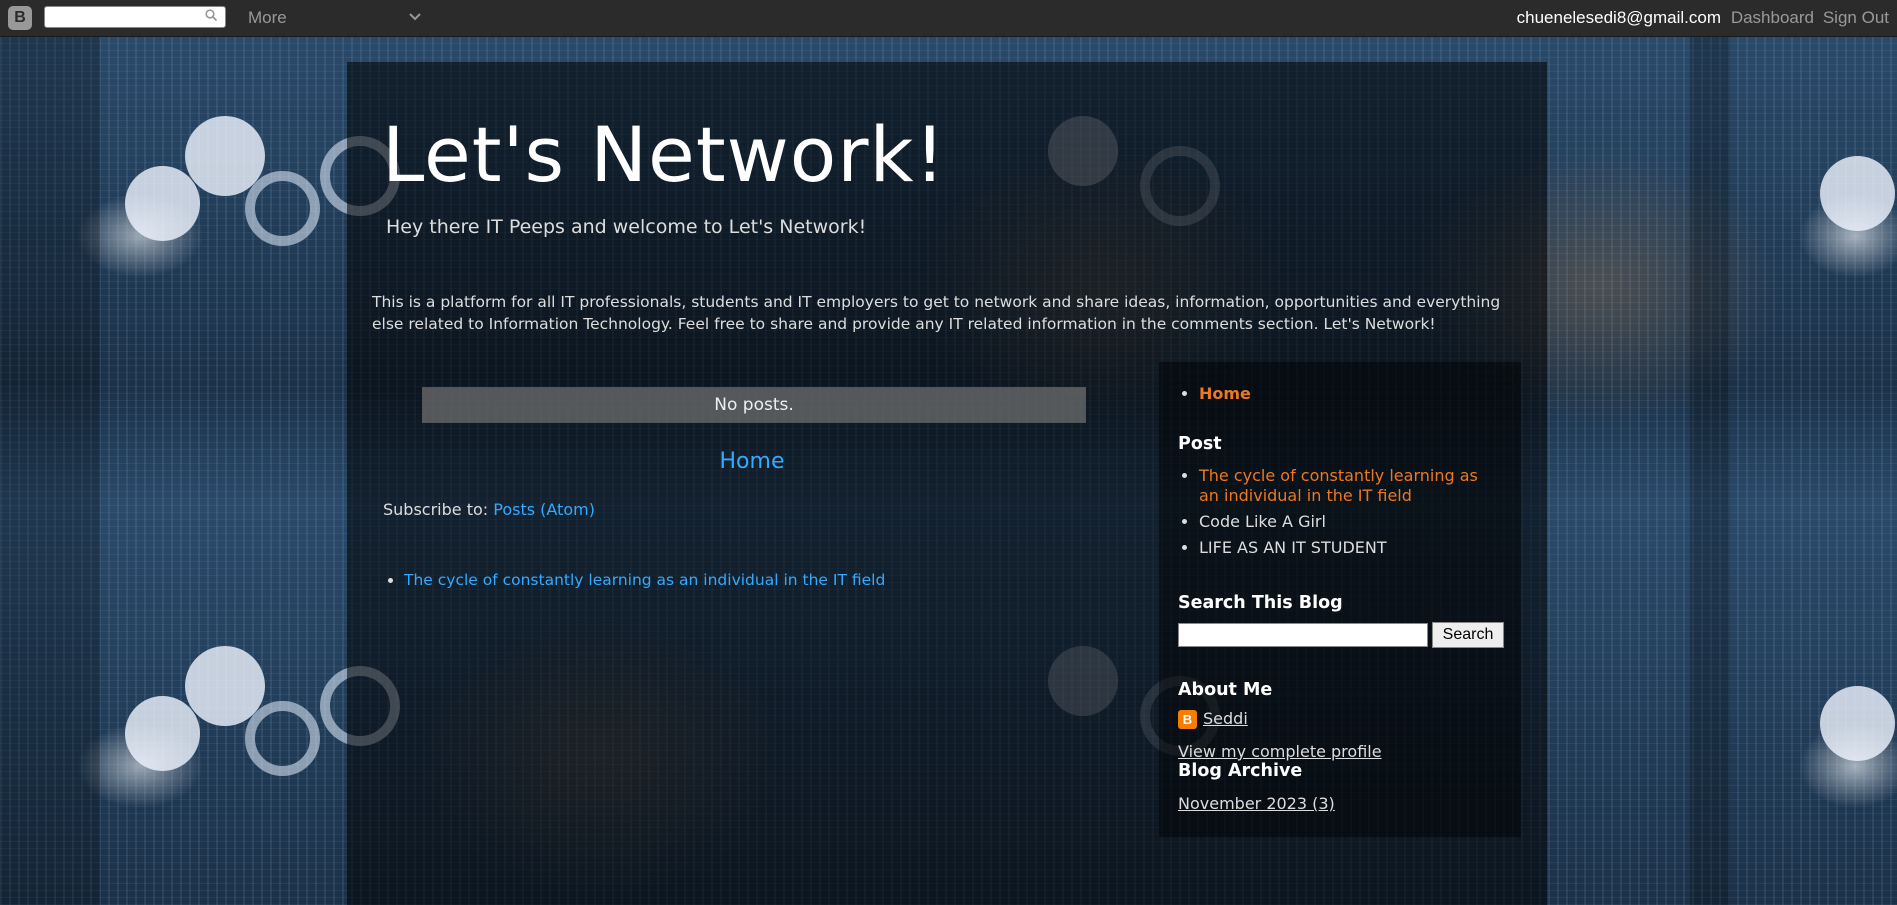 The width and height of the screenshot is (1897, 905). I want to click on list-item: Code Like A Girl, so click(1348, 522).